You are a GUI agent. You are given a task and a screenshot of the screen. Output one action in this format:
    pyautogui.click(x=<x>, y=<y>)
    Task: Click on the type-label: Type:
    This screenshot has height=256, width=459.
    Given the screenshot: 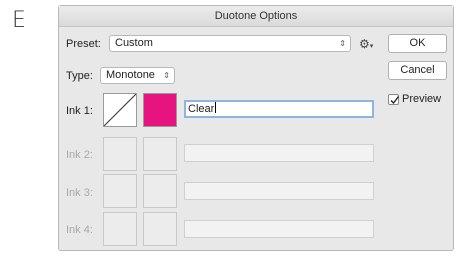 What is the action you would take?
    pyautogui.click(x=79, y=76)
    